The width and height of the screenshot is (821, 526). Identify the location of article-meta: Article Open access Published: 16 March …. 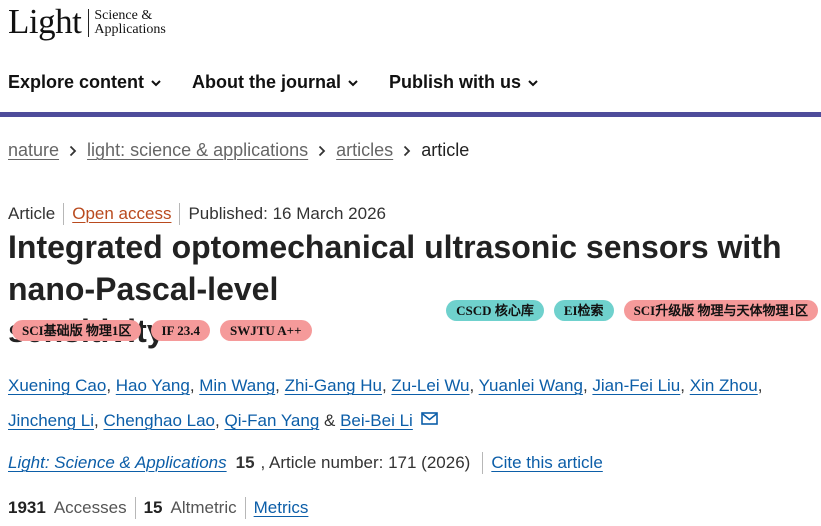
(197, 214).